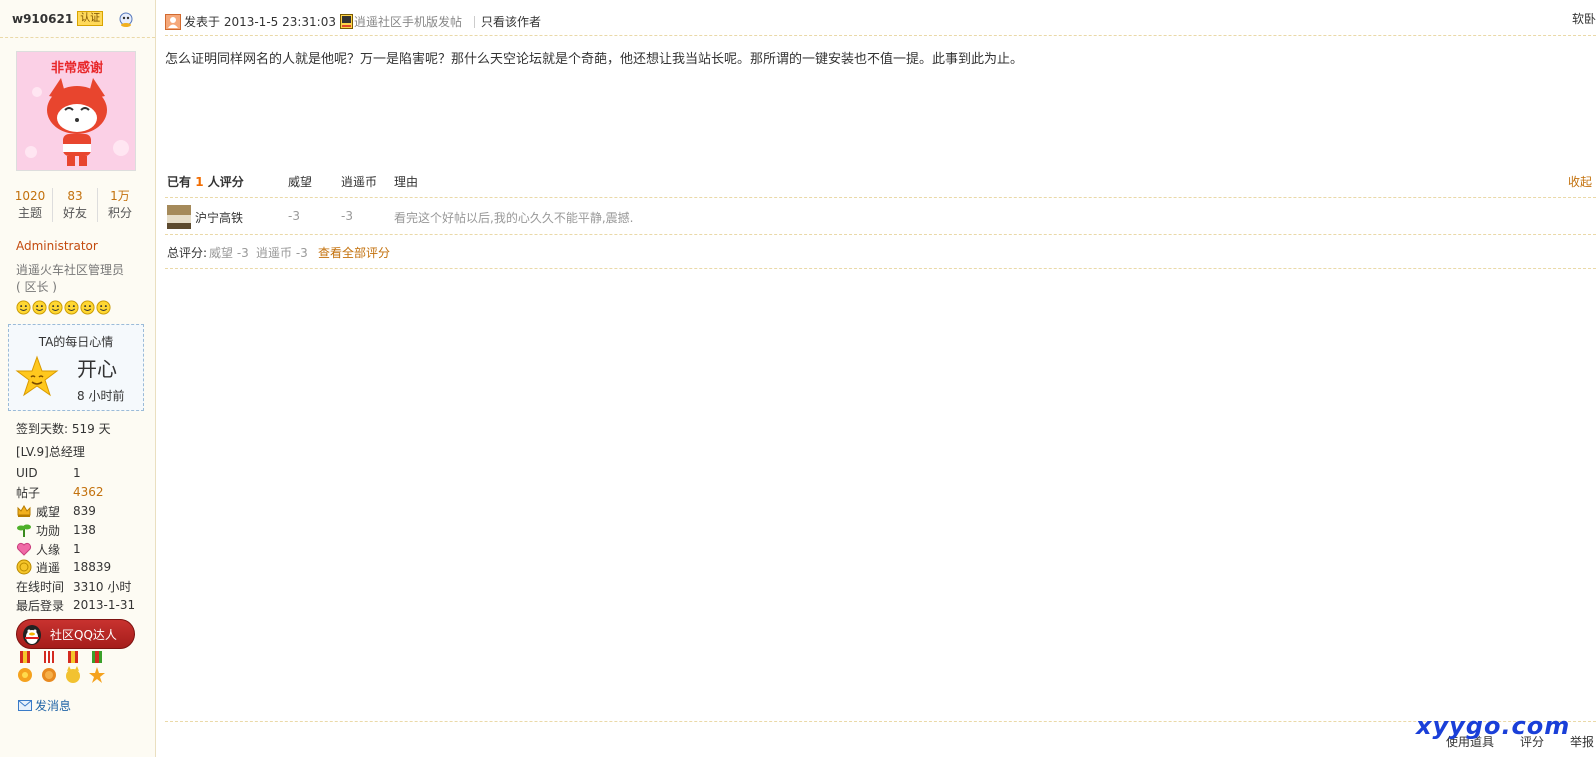 Image resolution: width=1596 pixels, height=757 pixels. What do you see at coordinates (126, 20) in the screenshot?
I see `online-status-icon` at bounding box center [126, 20].